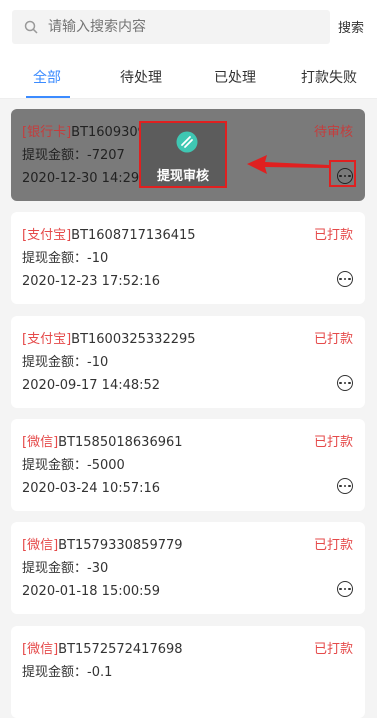 This screenshot has height=718, width=377. I want to click on search-box, so click(171, 27).